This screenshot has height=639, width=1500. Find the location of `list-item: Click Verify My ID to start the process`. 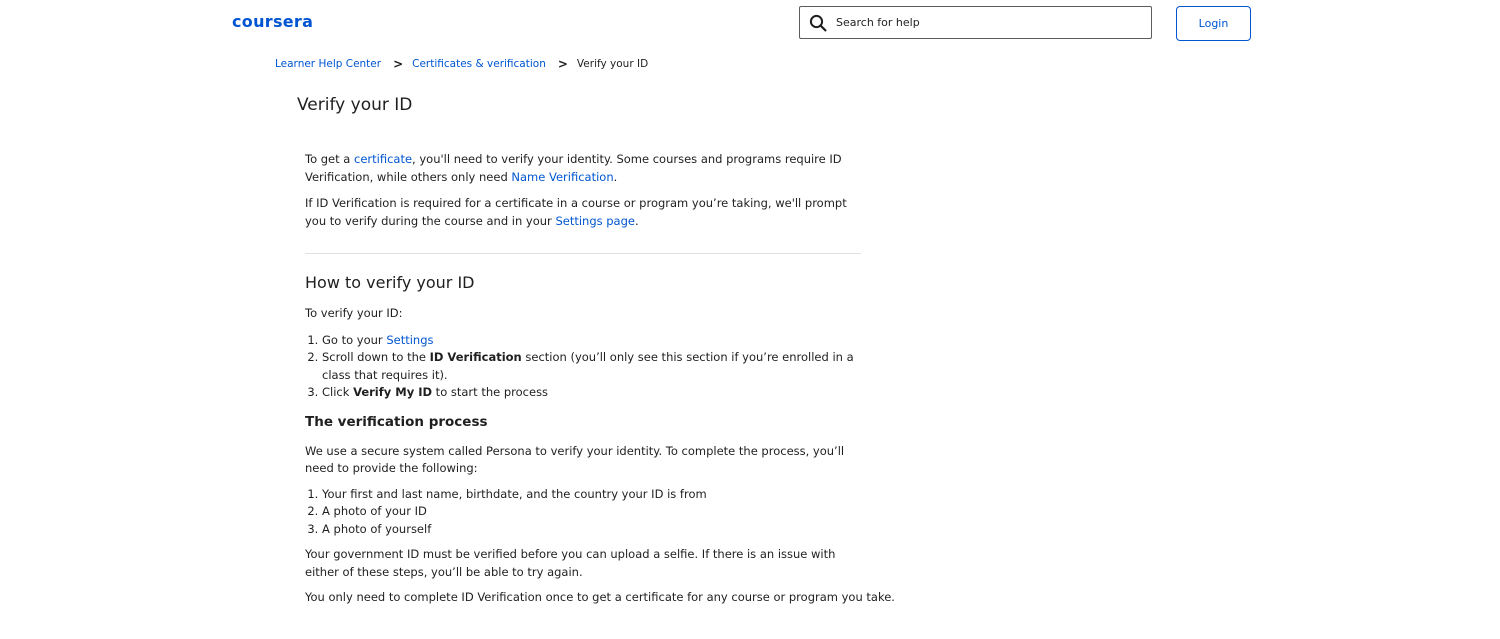

list-item: Click Verify My ID to start the process is located at coordinates (593, 393).